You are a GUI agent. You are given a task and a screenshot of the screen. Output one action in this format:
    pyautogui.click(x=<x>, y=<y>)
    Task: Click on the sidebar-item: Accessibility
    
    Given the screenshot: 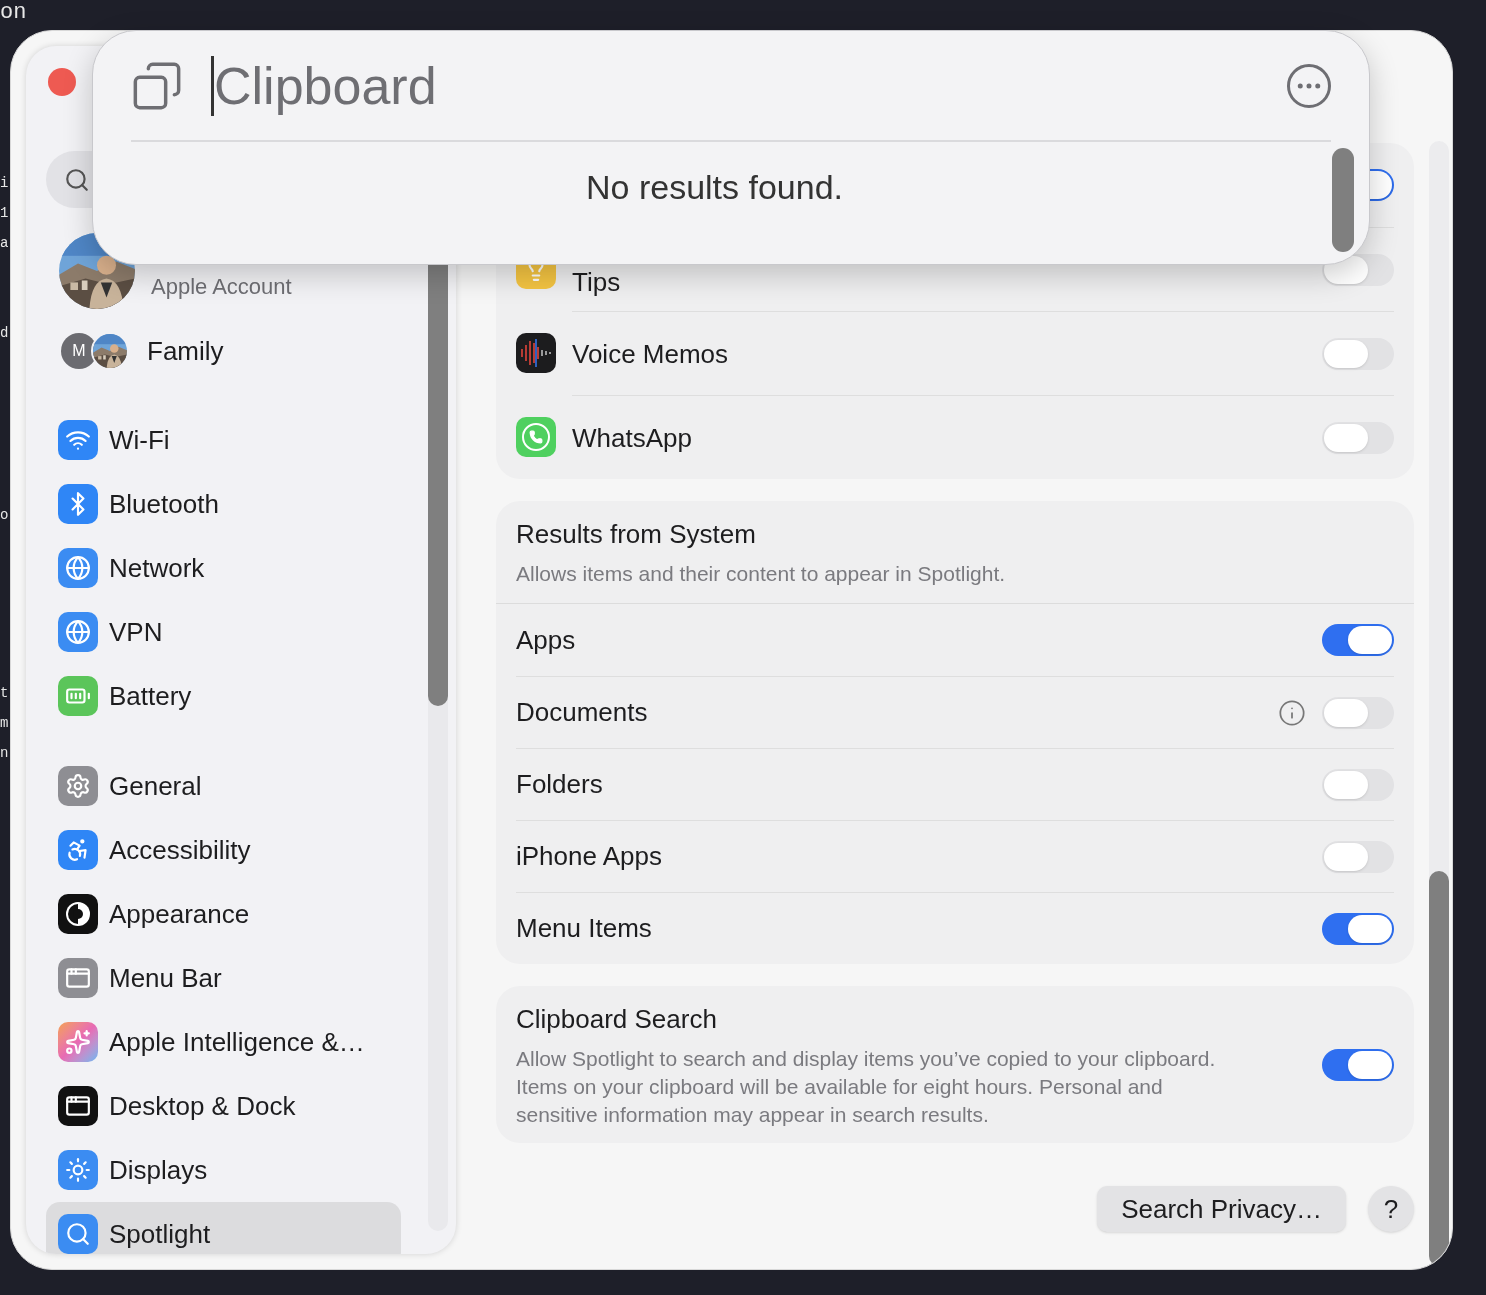 What is the action you would take?
    pyautogui.click(x=223, y=850)
    